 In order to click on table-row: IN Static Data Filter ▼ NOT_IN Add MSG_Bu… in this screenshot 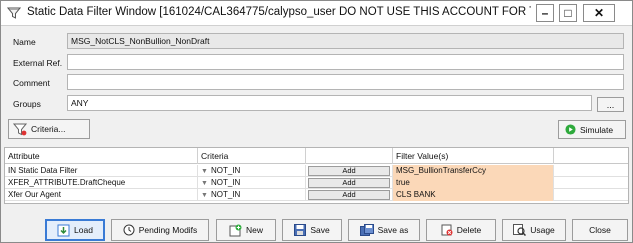, I will do `click(316, 171)`.